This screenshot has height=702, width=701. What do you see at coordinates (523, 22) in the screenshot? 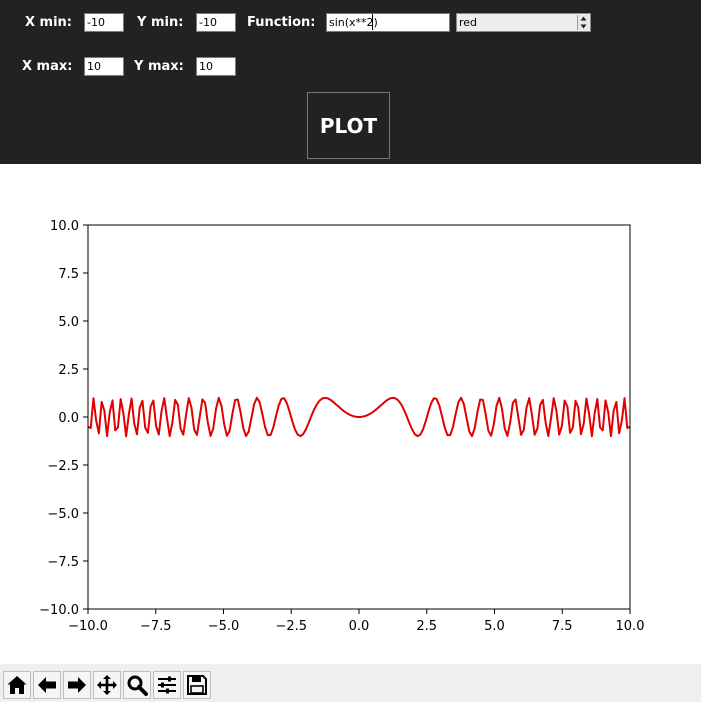
I see `color-select: red` at bounding box center [523, 22].